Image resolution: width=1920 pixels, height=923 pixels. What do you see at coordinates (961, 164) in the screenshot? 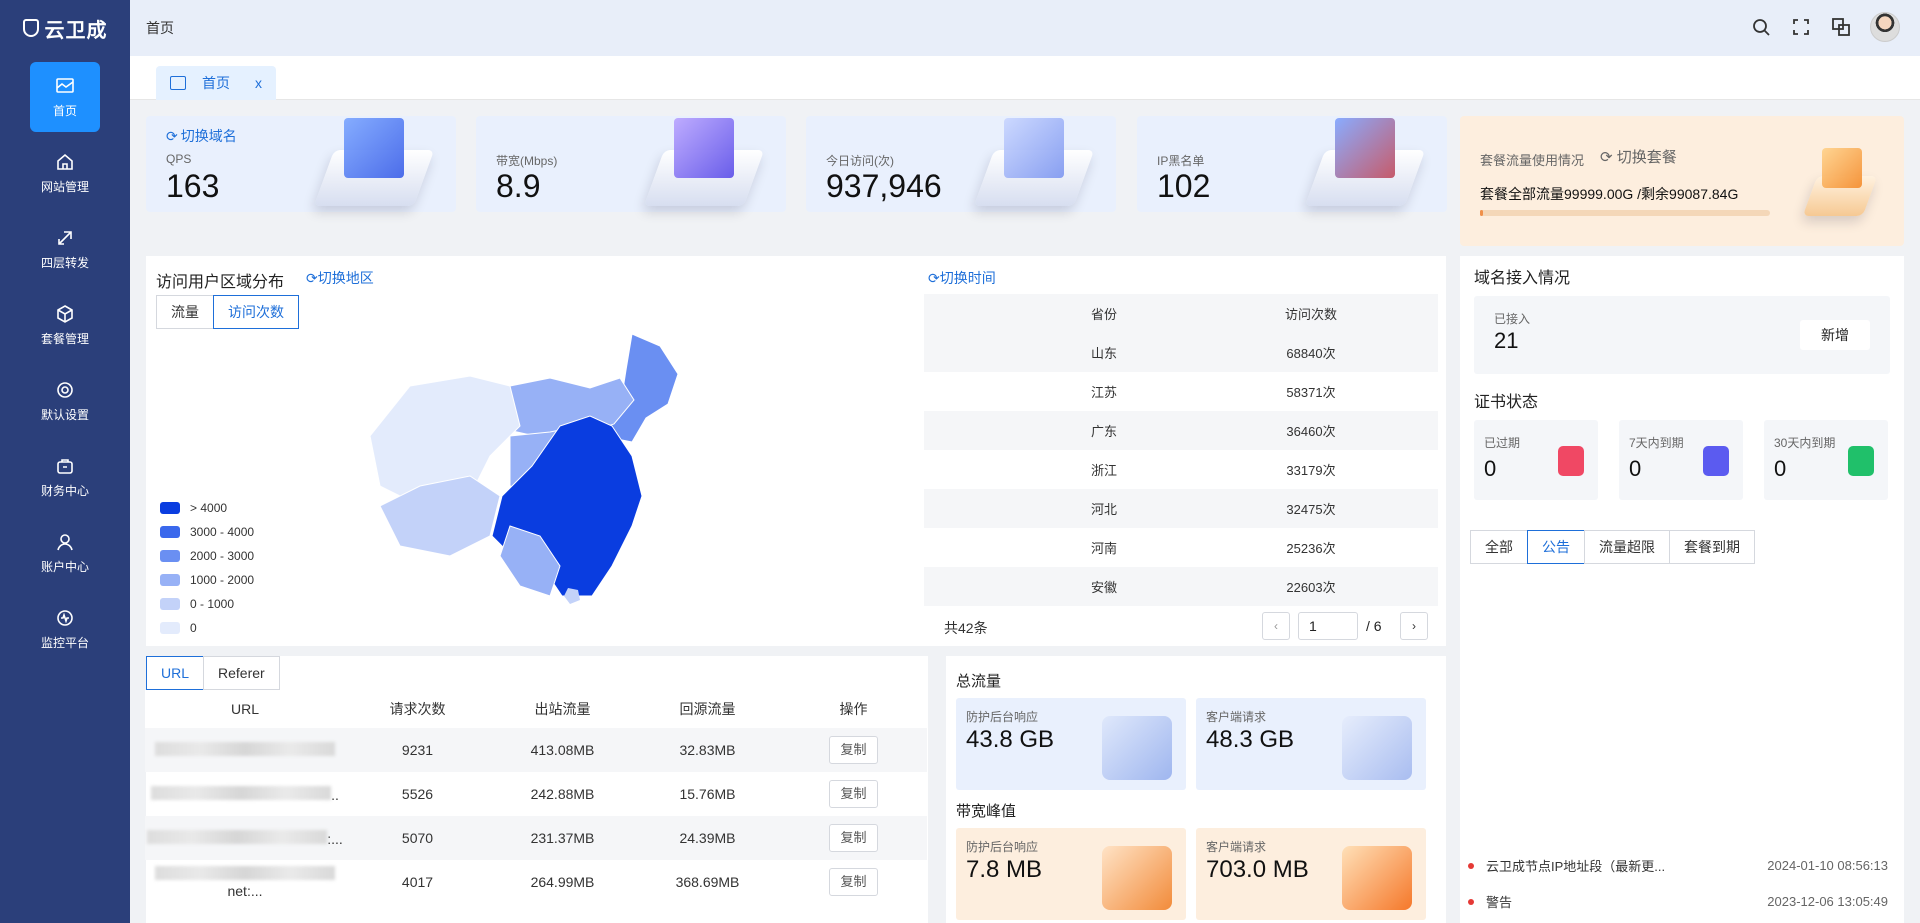
I see `stat-card-today-visits: 今日访问(次) 937,946` at bounding box center [961, 164].